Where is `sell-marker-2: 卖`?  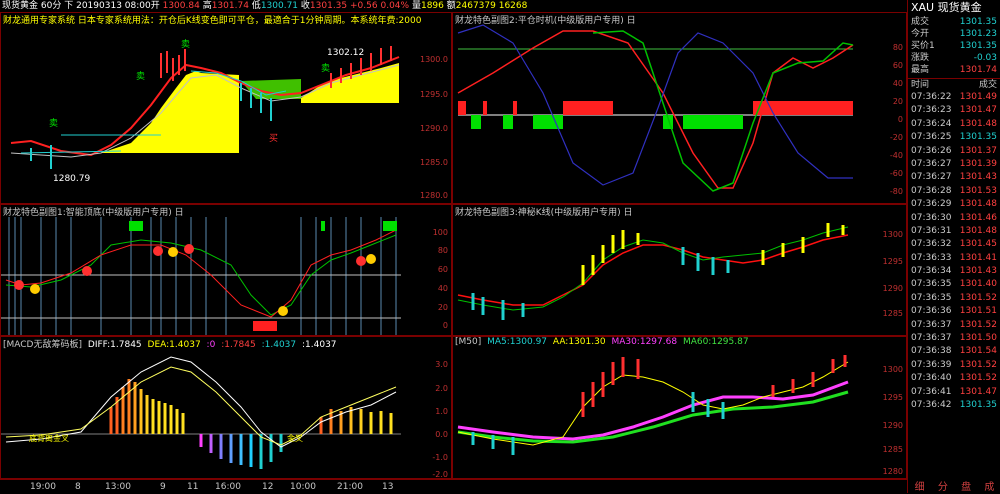
sell-marker-2: 卖 is located at coordinates (140, 76).